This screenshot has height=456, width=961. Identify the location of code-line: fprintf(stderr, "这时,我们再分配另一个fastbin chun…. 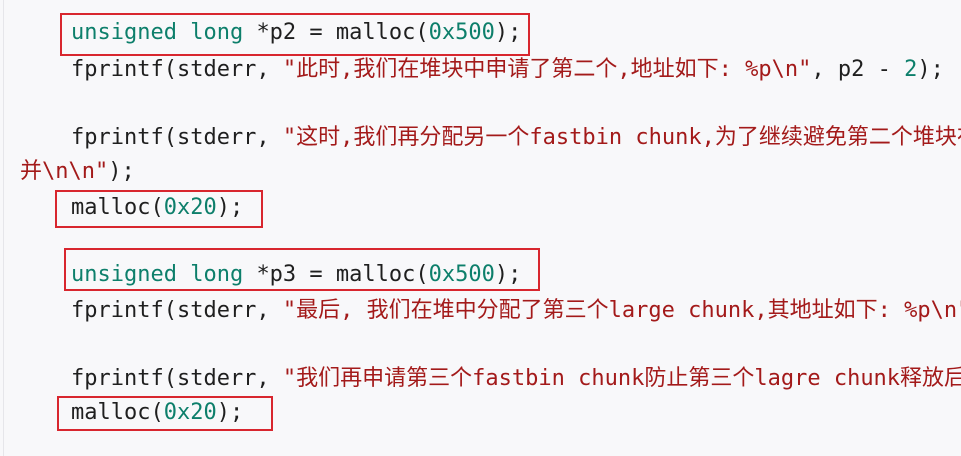
(516, 138).